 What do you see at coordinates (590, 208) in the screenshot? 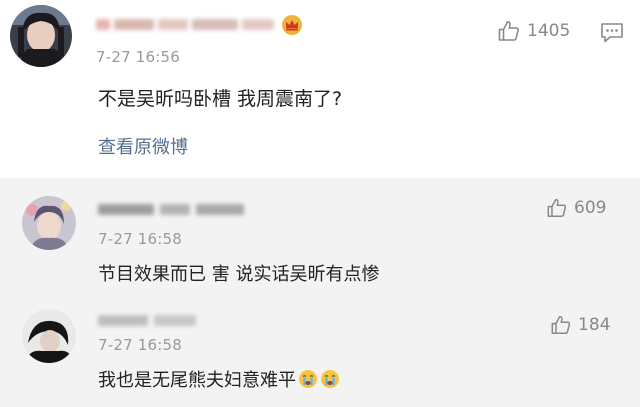
I see `like-count: 609` at bounding box center [590, 208].